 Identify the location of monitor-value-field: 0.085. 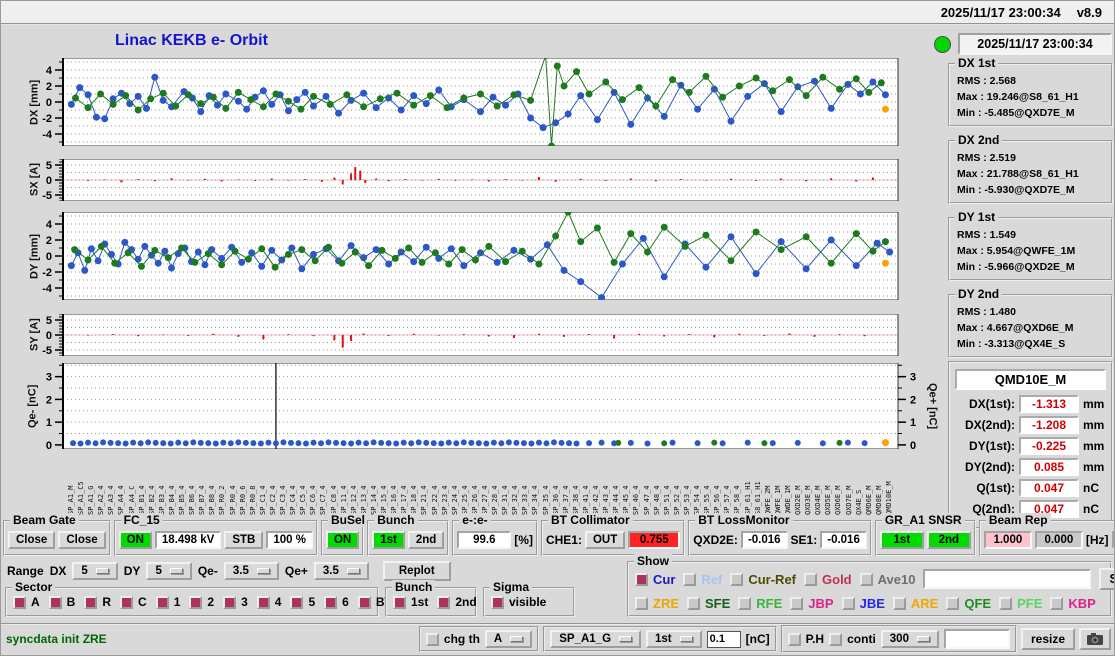
(1049, 467).